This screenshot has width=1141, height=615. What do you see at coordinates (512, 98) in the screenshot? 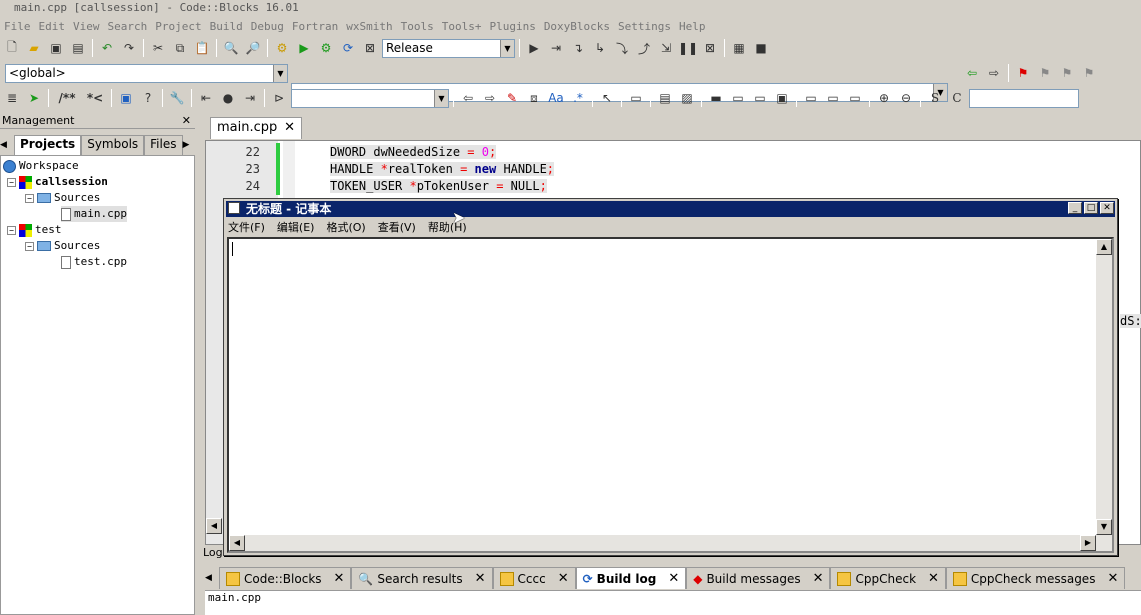
I see `highlight-icon: ✎` at bounding box center [512, 98].